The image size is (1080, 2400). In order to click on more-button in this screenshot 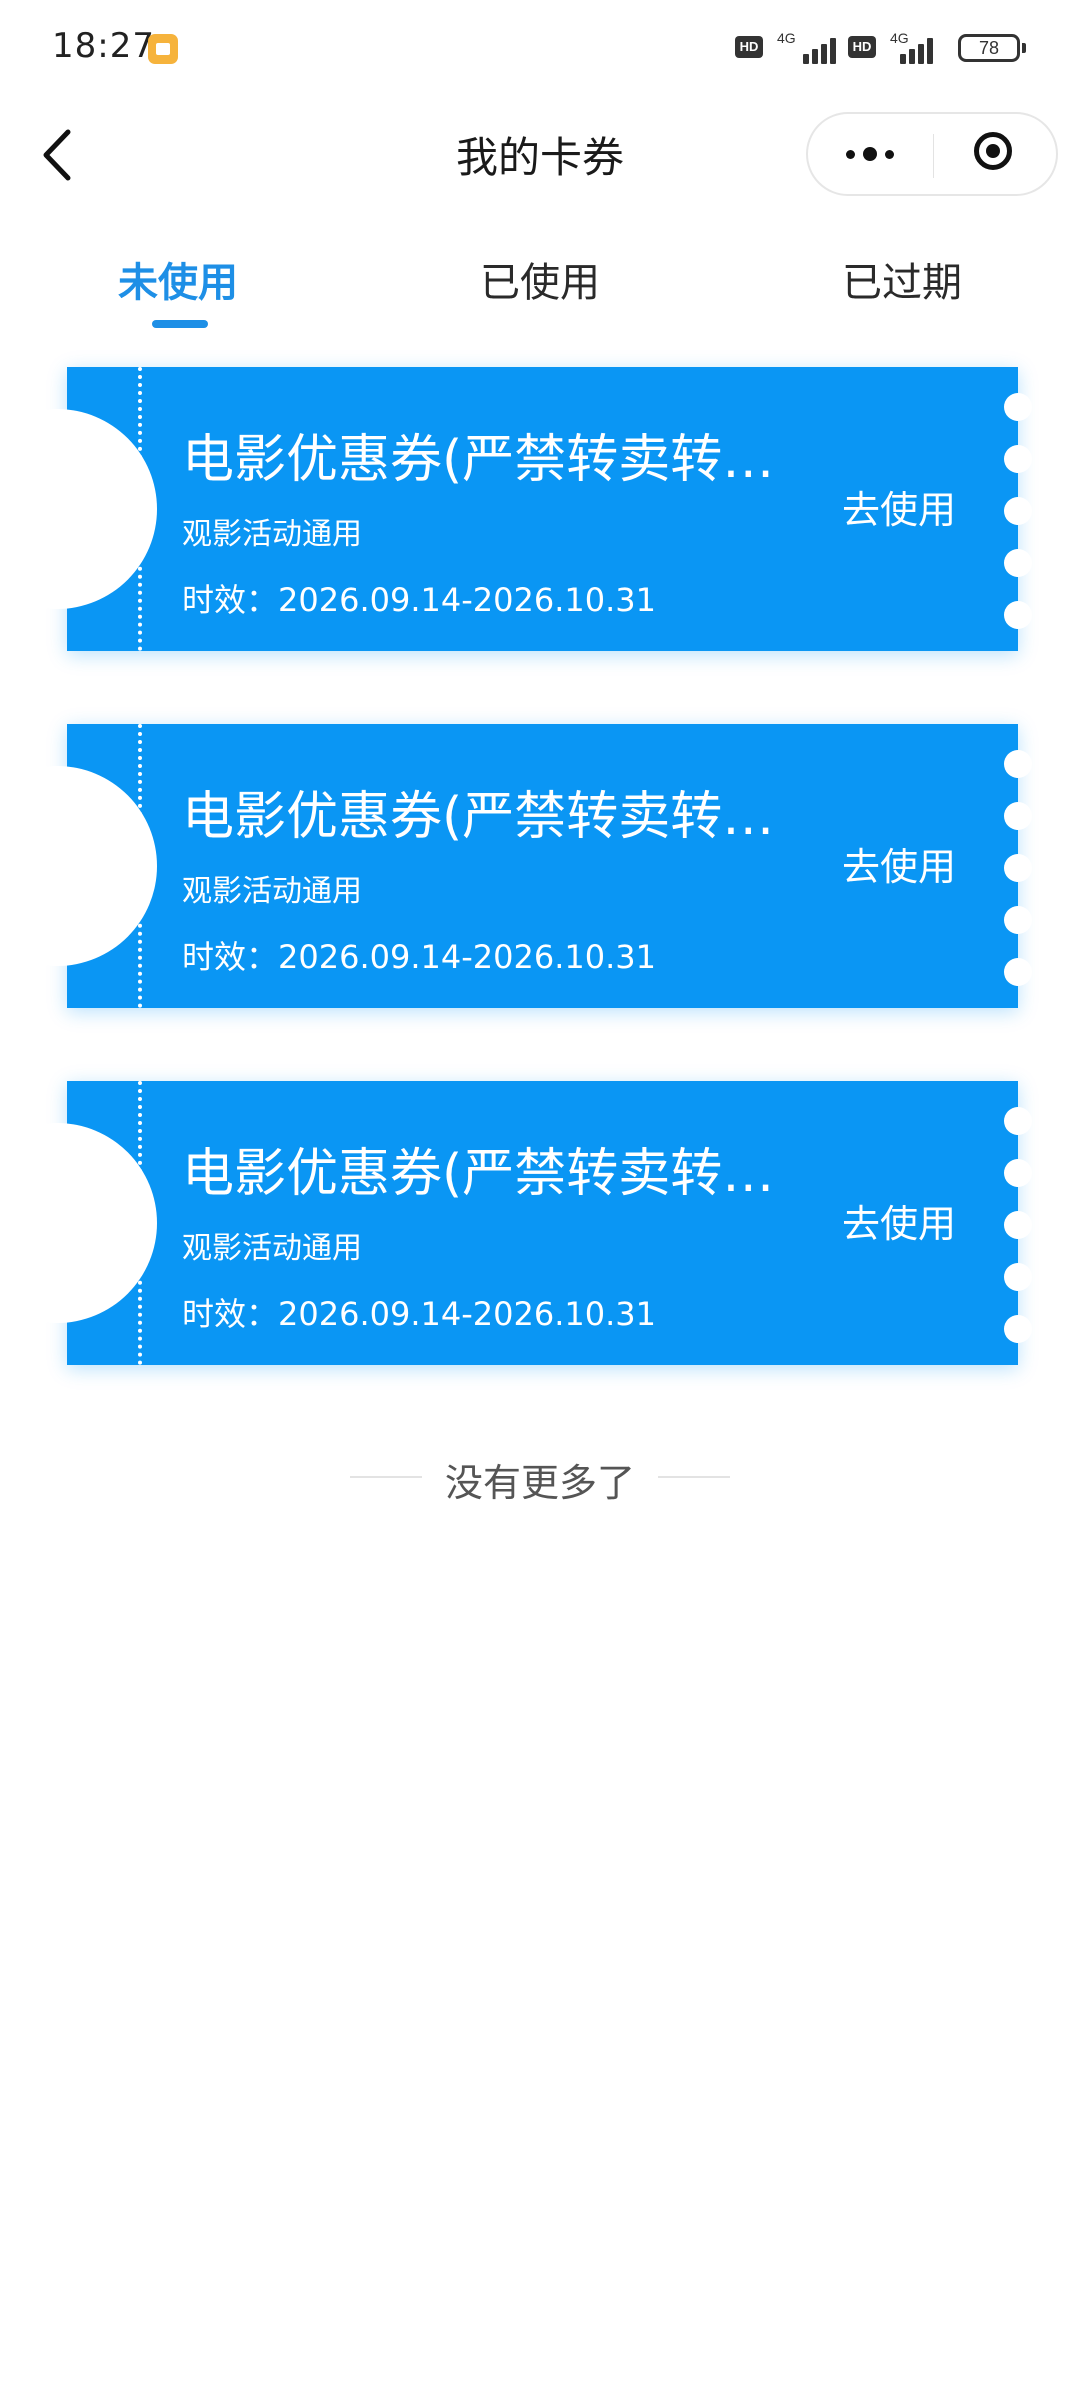, I will do `click(870, 154)`.